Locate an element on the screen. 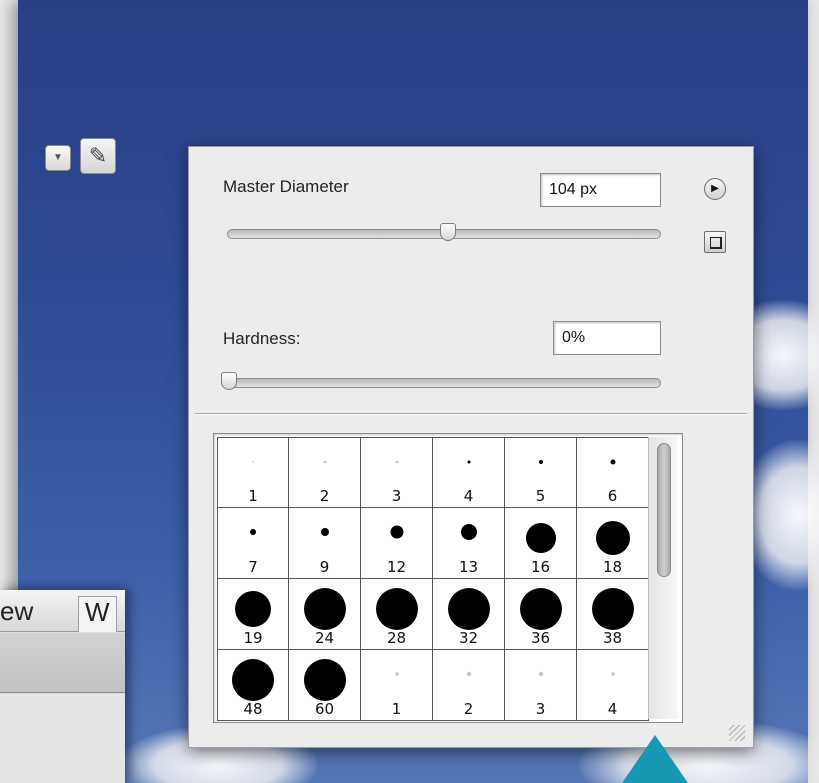 Image resolution: width=819 pixels, height=783 pixels. brush-preset-cell: 18 is located at coordinates (613, 543).